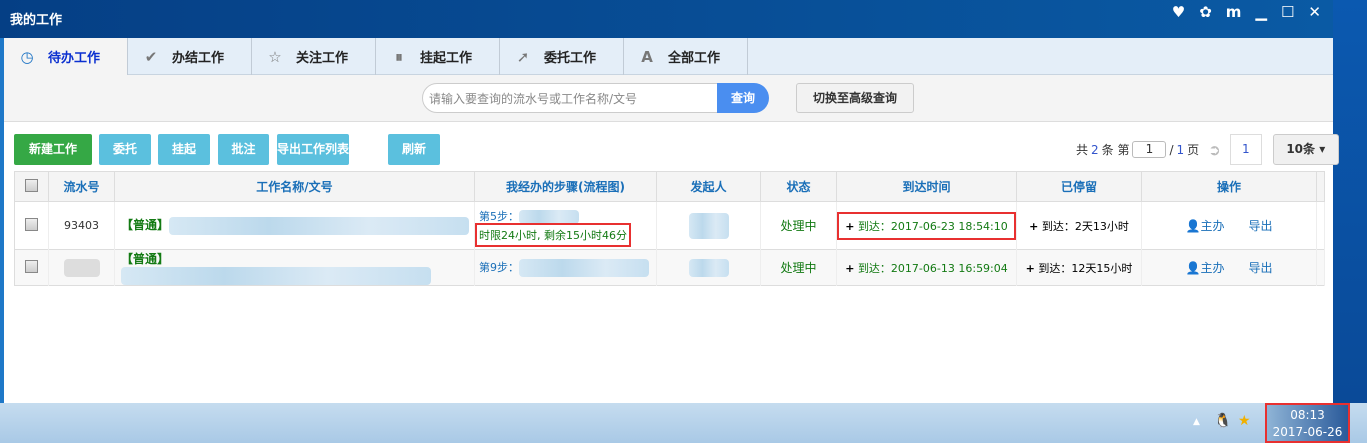  What do you see at coordinates (243, 149) in the screenshot?
I see `comment-button: 批注` at bounding box center [243, 149].